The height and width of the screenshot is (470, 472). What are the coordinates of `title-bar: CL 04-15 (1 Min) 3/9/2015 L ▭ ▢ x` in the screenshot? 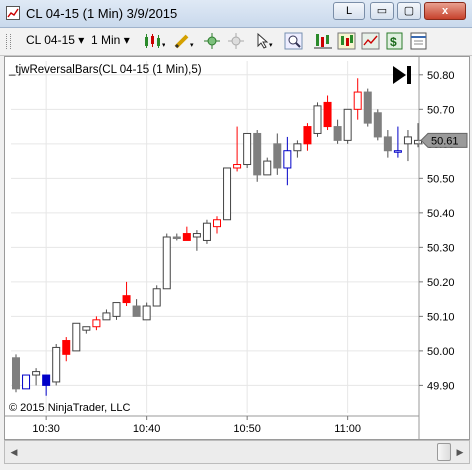 It's located at (236, 14).